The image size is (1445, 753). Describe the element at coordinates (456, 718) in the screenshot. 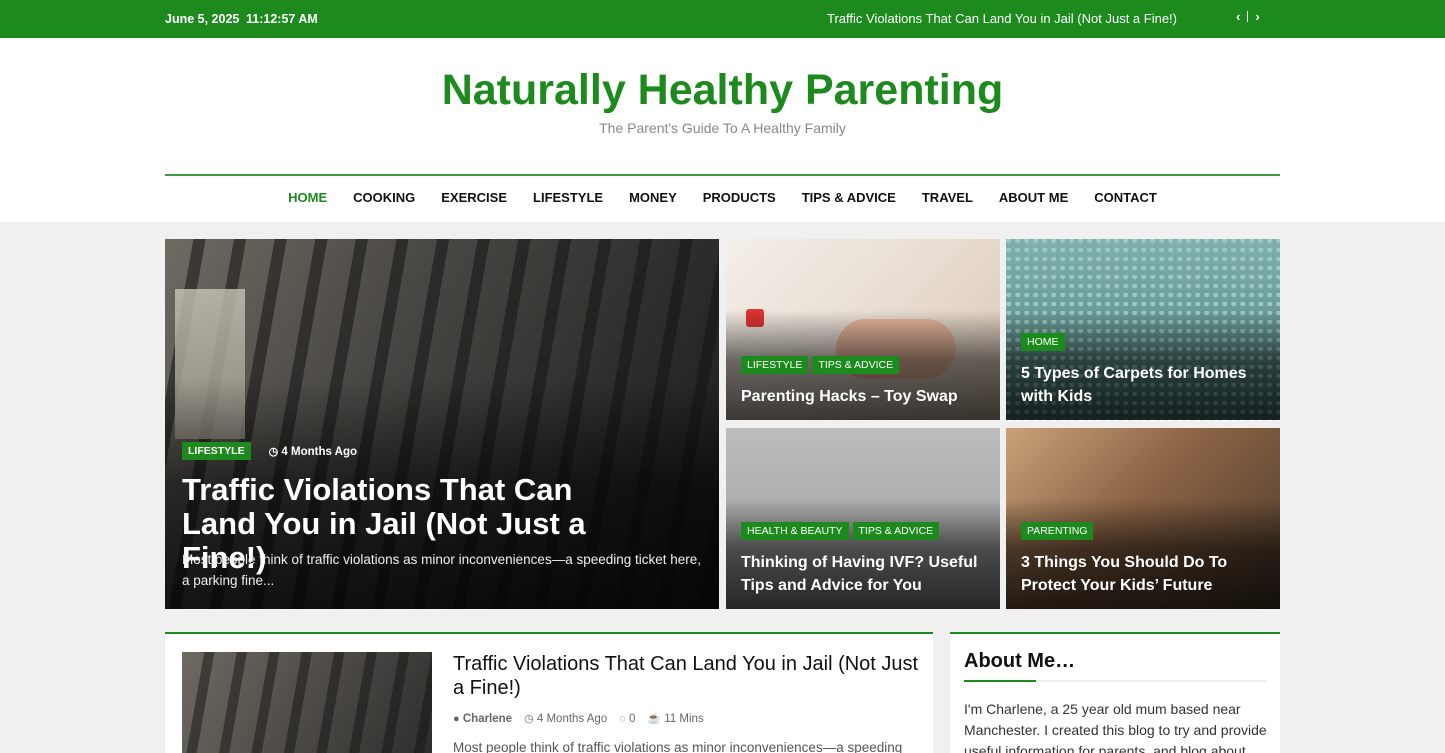

I see `user-icon: ●` at that location.